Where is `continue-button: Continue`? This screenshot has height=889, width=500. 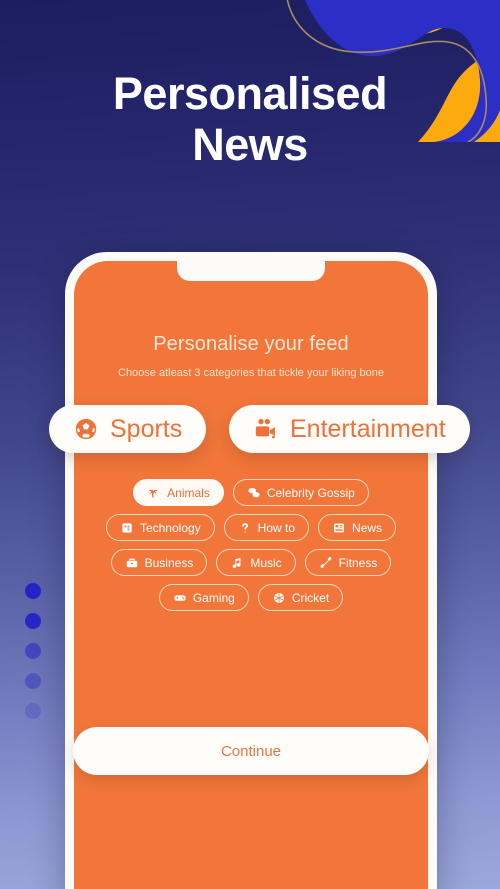
continue-button: Continue is located at coordinates (251, 751).